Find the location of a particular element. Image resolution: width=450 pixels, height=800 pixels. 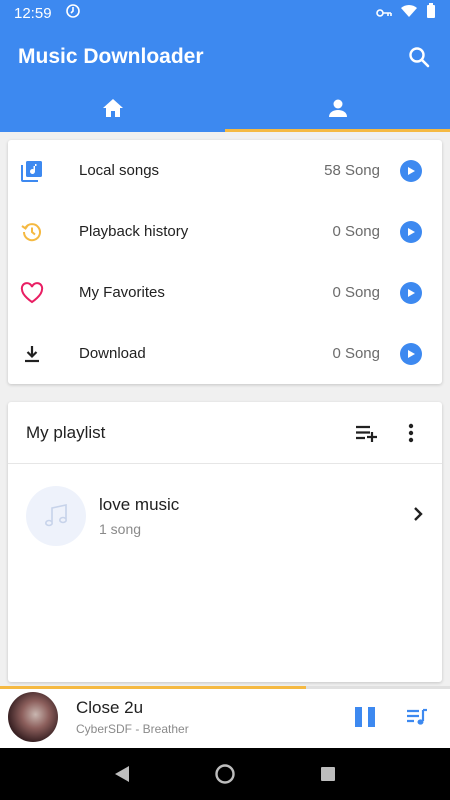

home-circle-icon is located at coordinates (225, 774).